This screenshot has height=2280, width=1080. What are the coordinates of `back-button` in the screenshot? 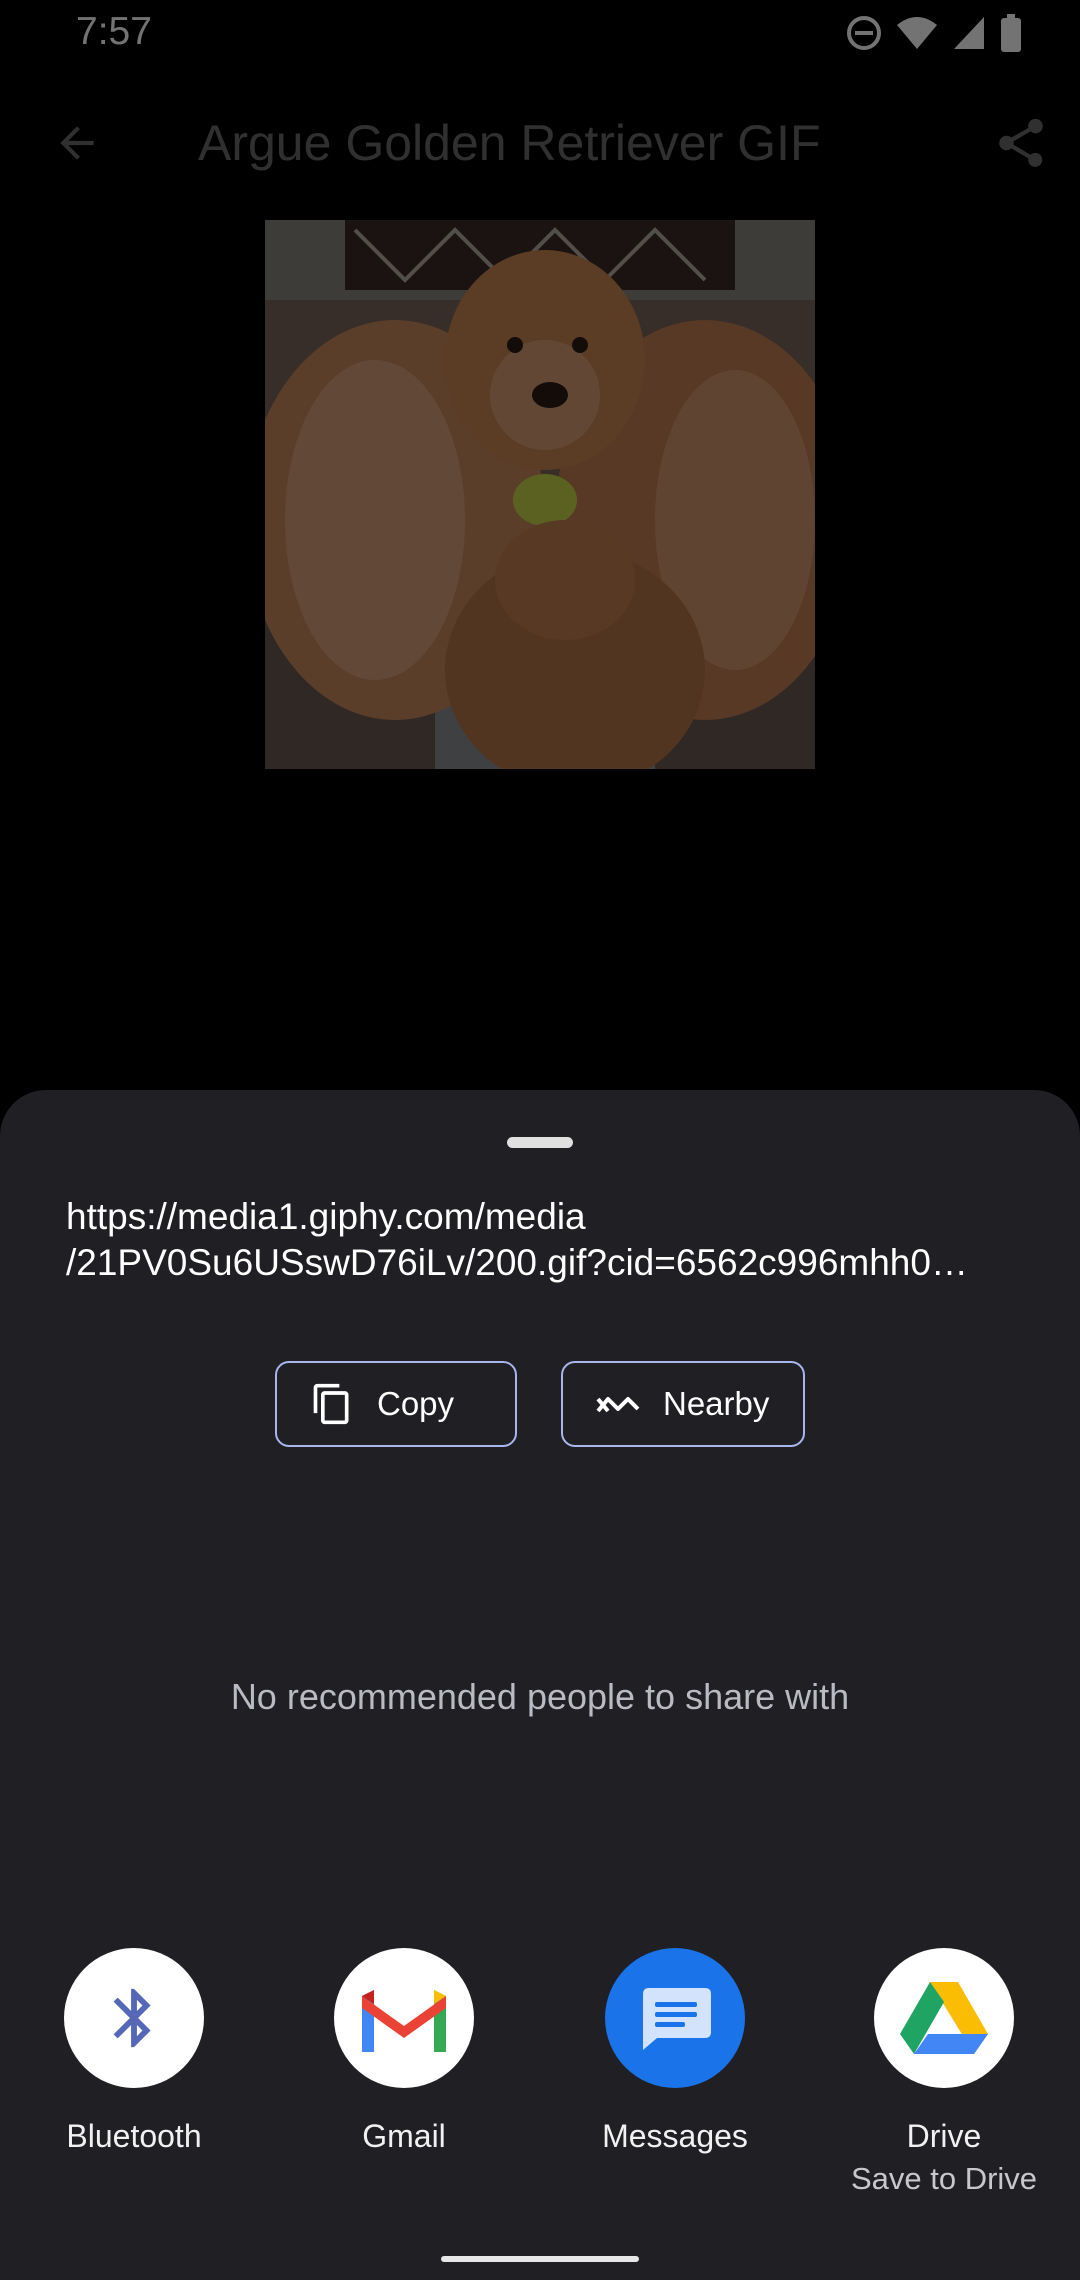 It's located at (77, 143).